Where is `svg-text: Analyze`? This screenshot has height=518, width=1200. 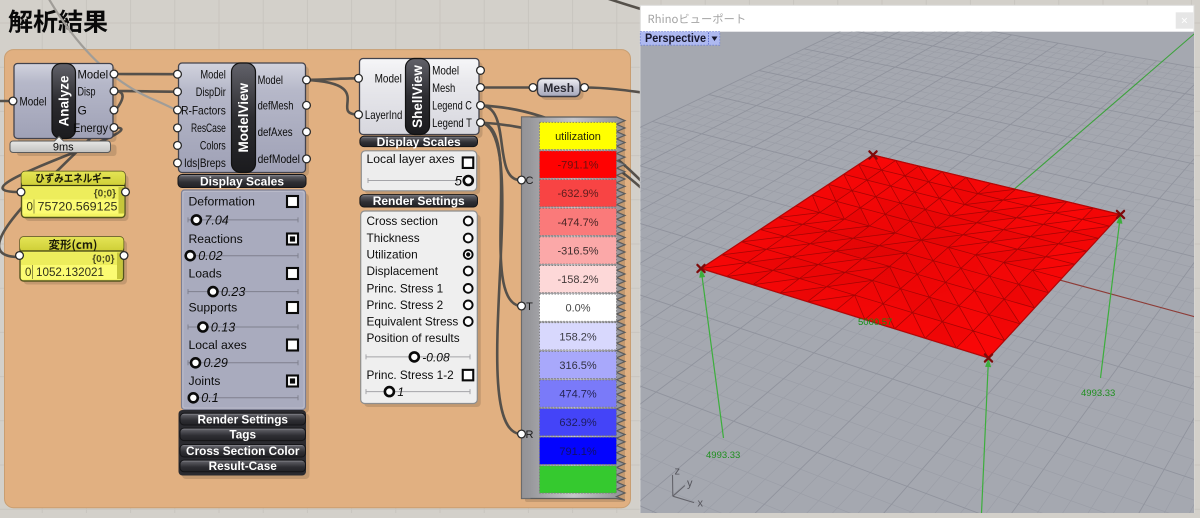 svg-text: Analyze is located at coordinates (63, 101).